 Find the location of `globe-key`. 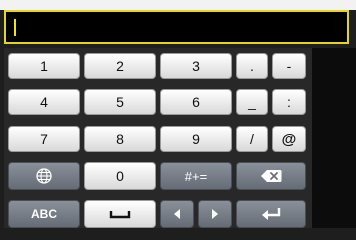

globe-key is located at coordinates (44, 176).